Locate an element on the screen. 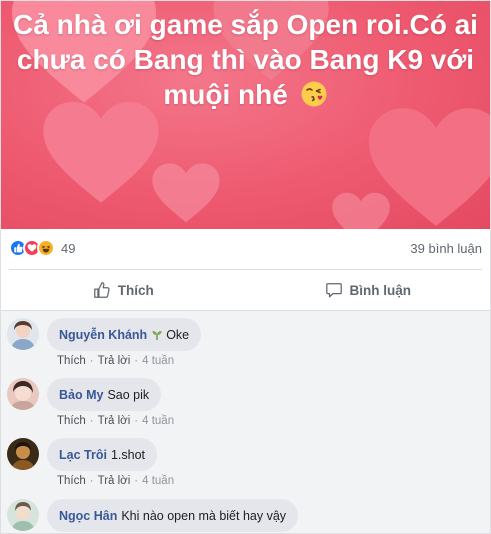  face-blowing-kiss-emoji is located at coordinates (314, 98).